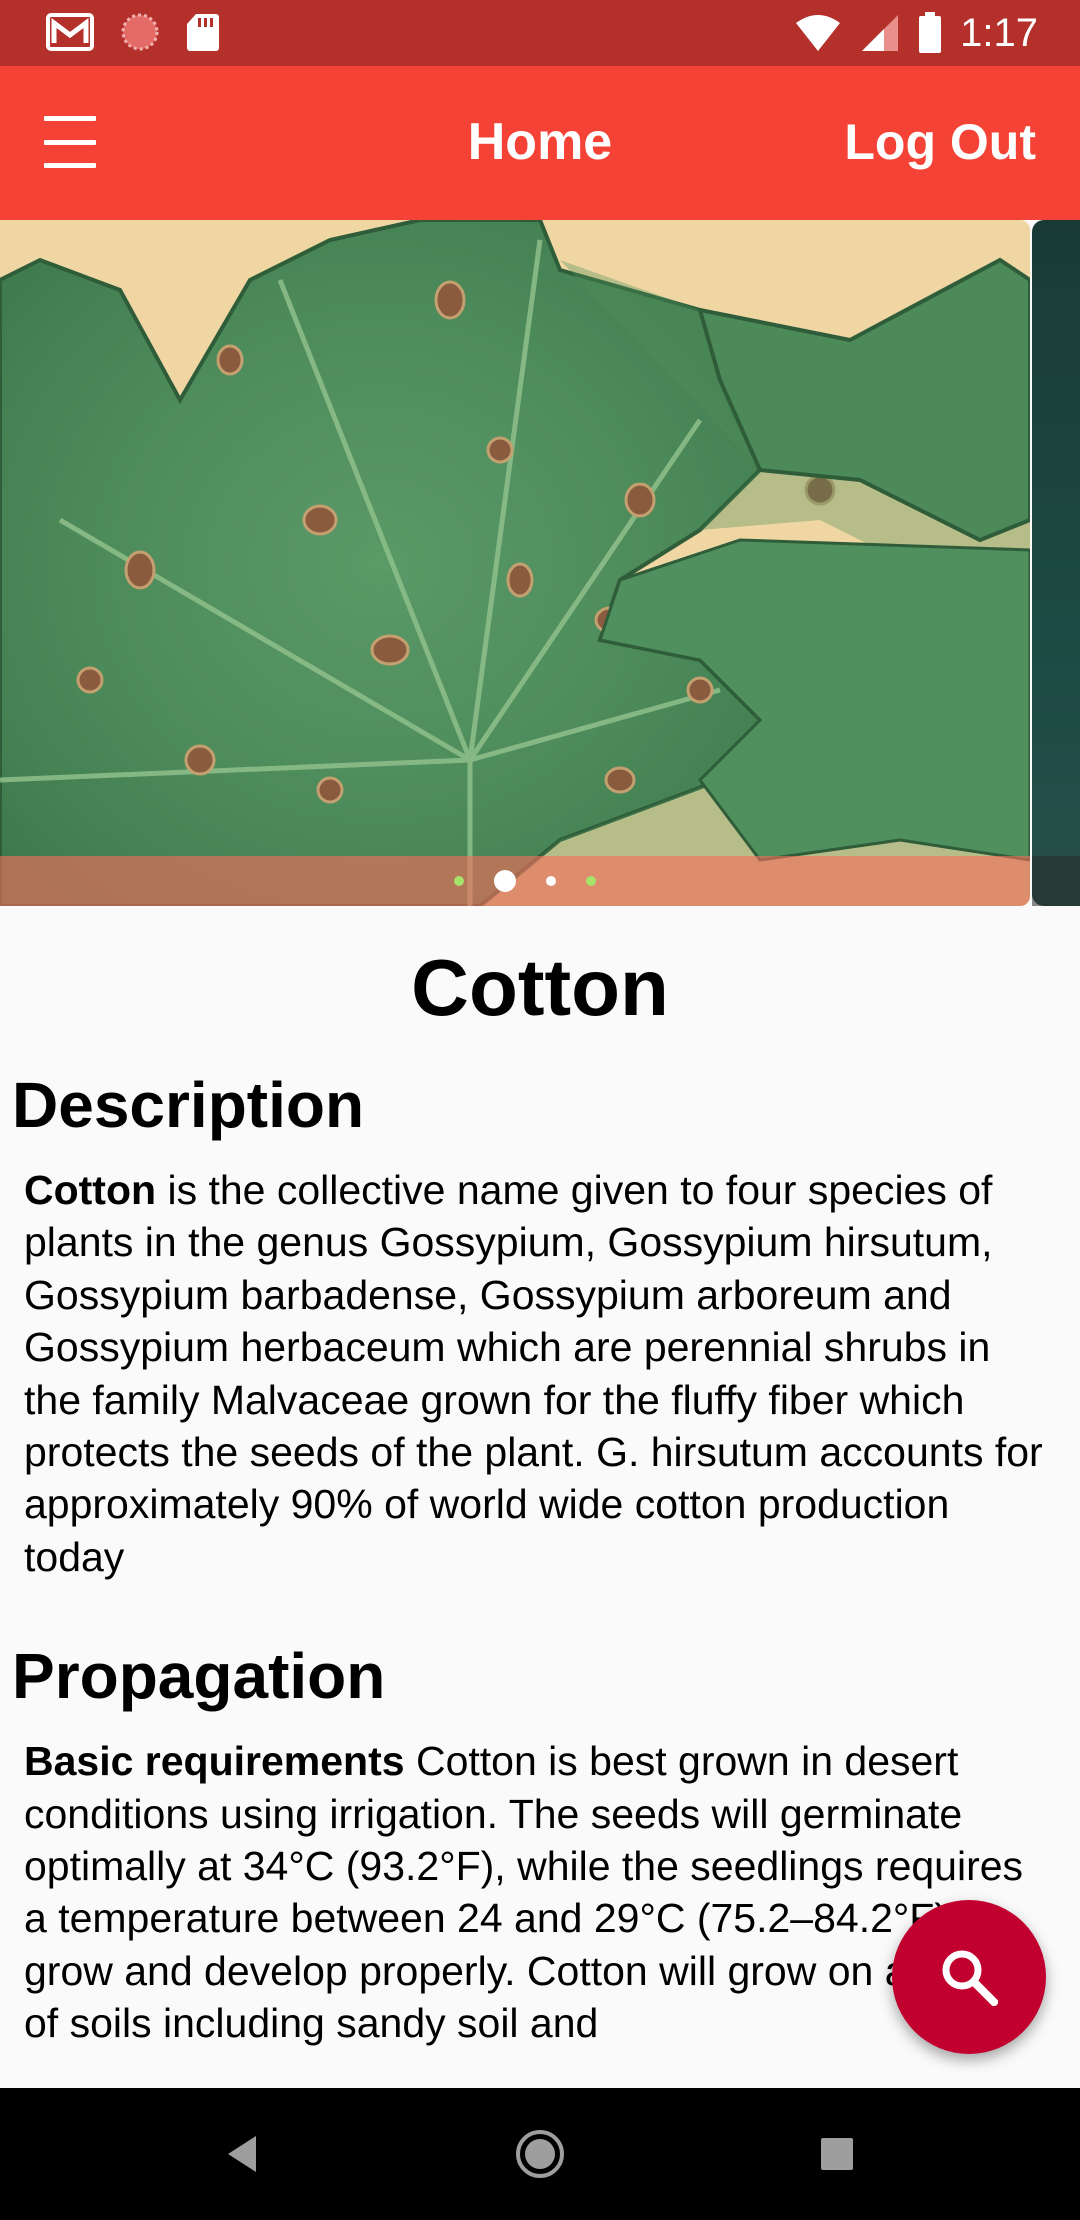 The height and width of the screenshot is (2220, 1080). I want to click on propagation-heading: Propagation, so click(199, 1676).